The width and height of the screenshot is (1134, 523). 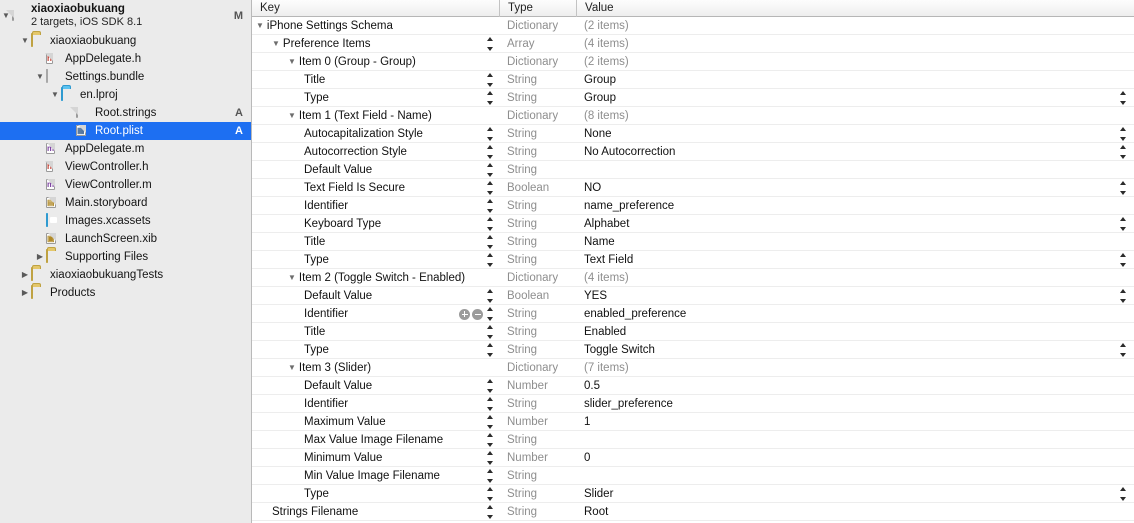 What do you see at coordinates (125, 131) in the screenshot?
I see `sidebar-item-root-plist: ▦ Root.plist A` at bounding box center [125, 131].